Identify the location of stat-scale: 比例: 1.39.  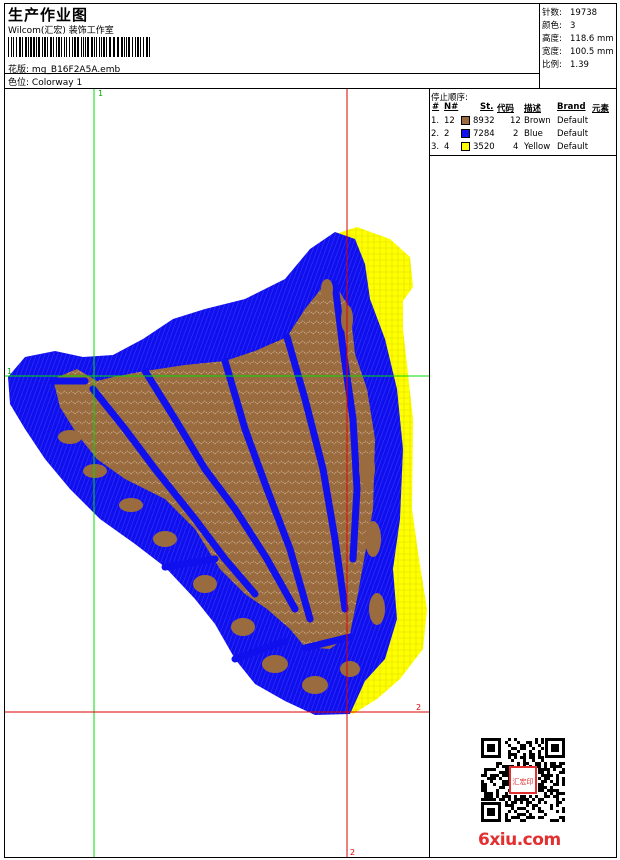
(565, 65).